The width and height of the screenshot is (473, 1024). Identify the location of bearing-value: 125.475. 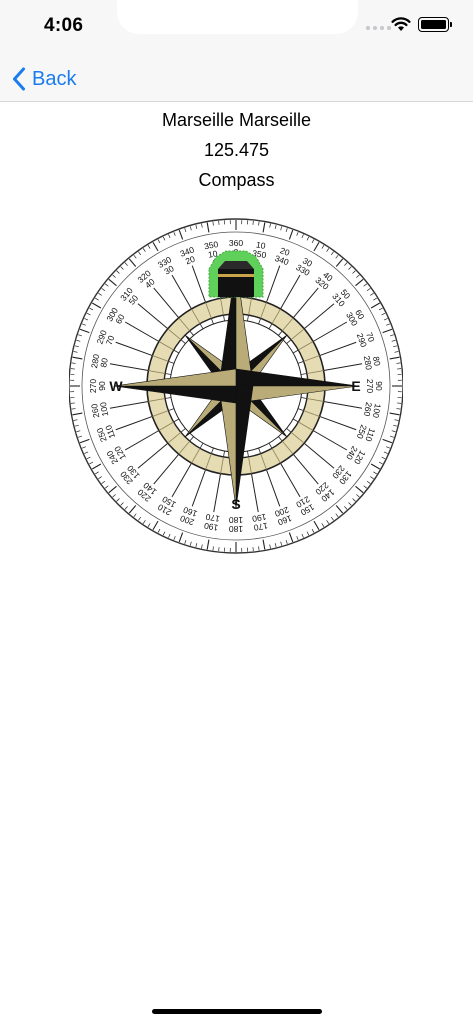
(236, 150).